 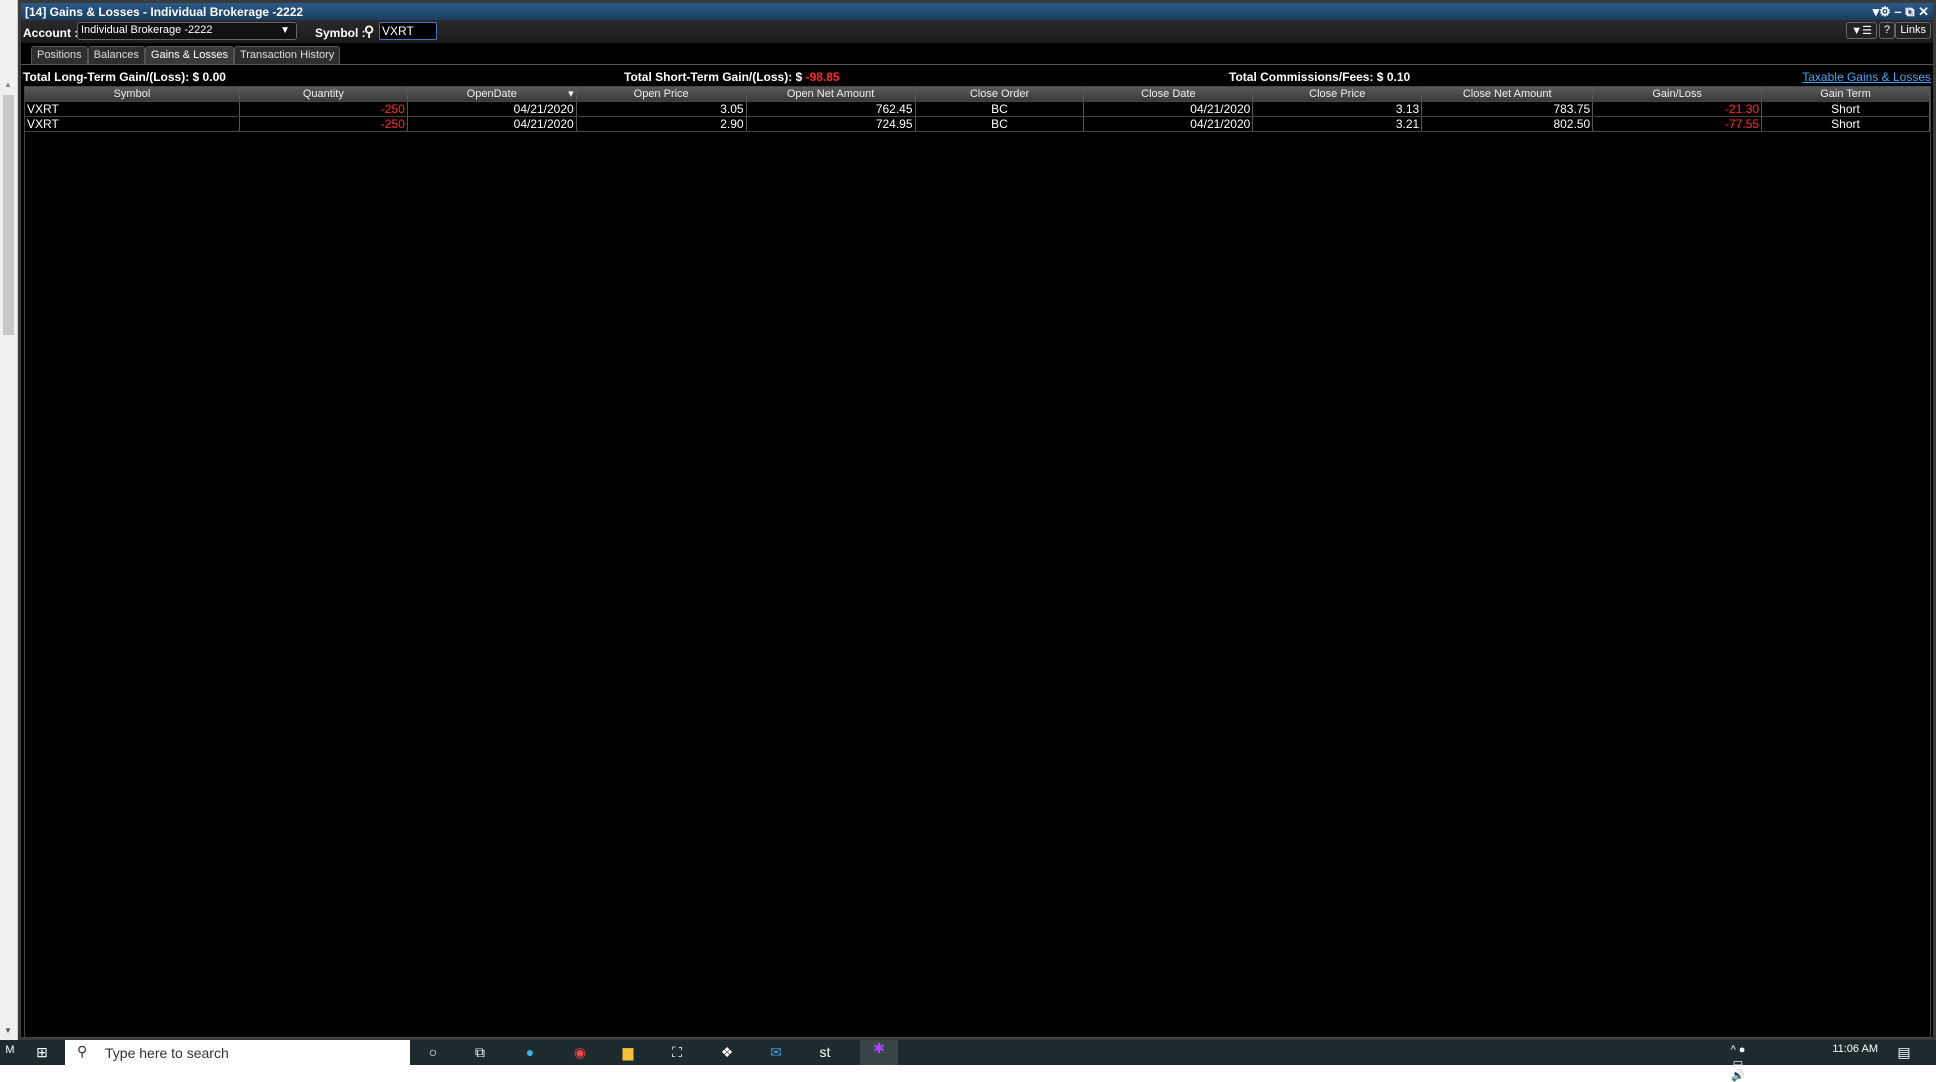 I want to click on tab-positions: Positions, so click(x=59, y=55).